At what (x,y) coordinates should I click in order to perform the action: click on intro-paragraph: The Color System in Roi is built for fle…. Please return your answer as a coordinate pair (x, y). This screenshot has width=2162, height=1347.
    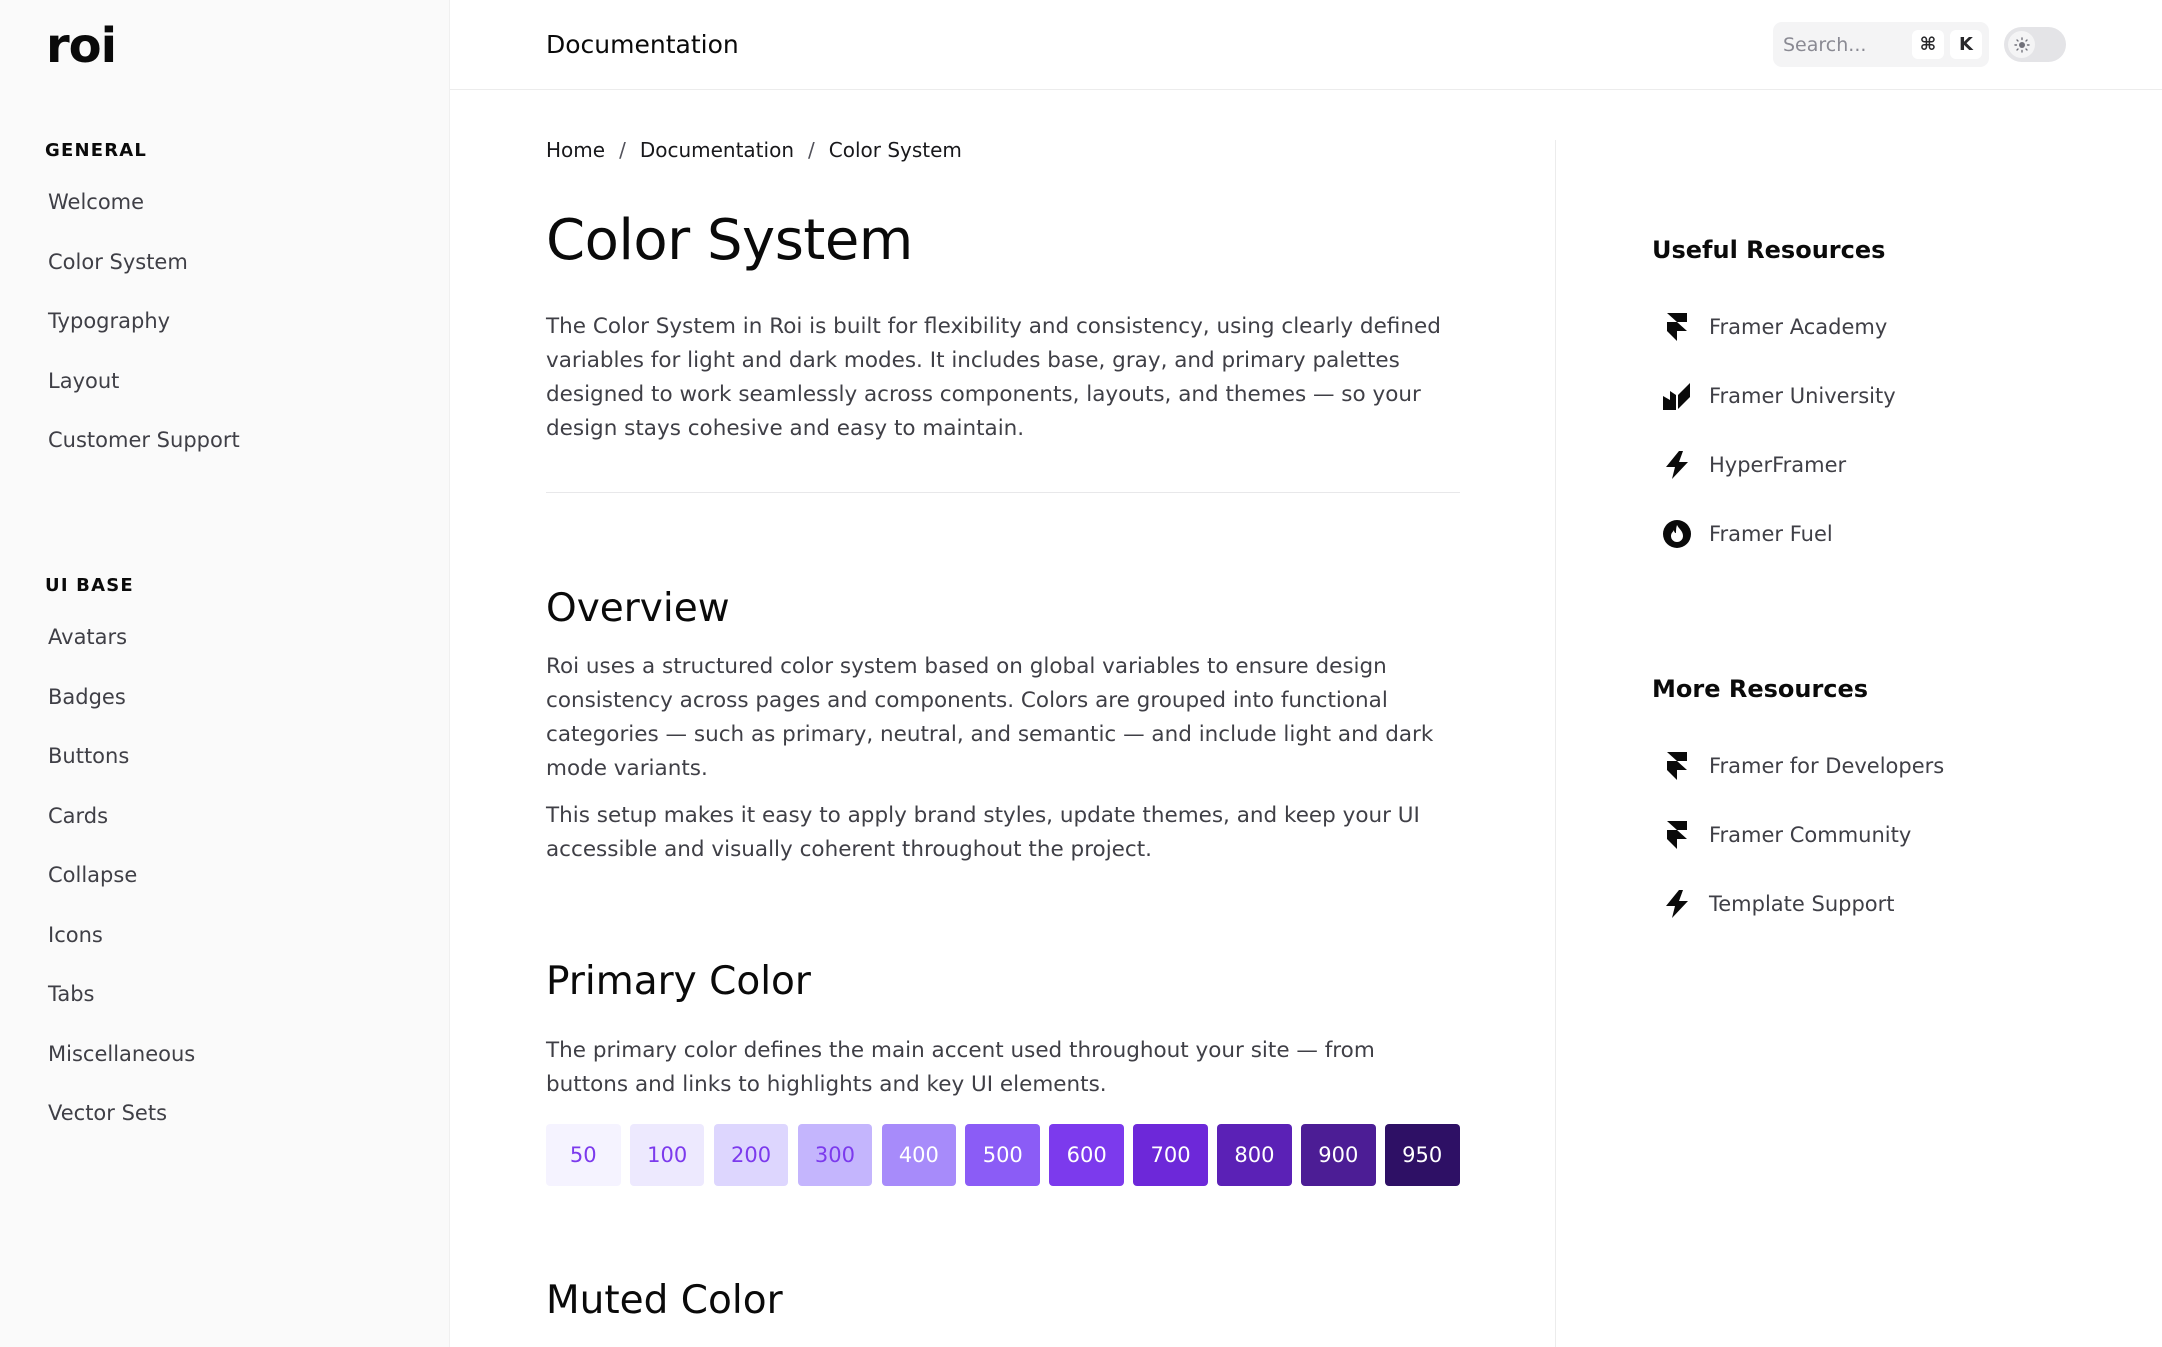
    Looking at the image, I should click on (993, 377).